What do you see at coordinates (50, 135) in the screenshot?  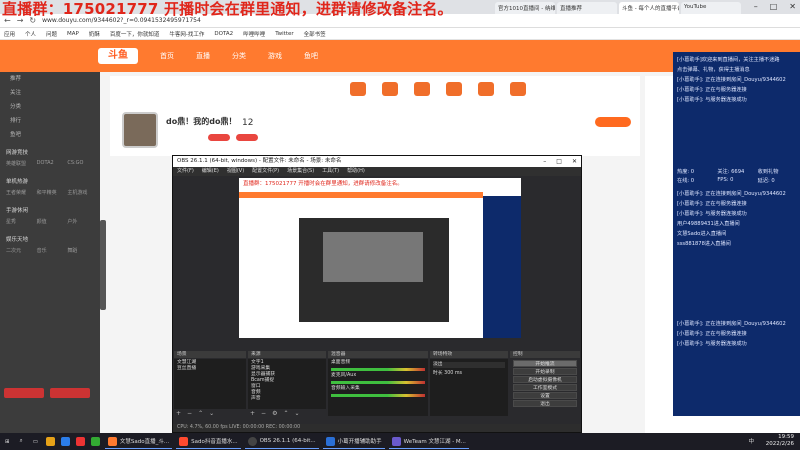 I see `sidebar-item: 鱼吧` at bounding box center [50, 135].